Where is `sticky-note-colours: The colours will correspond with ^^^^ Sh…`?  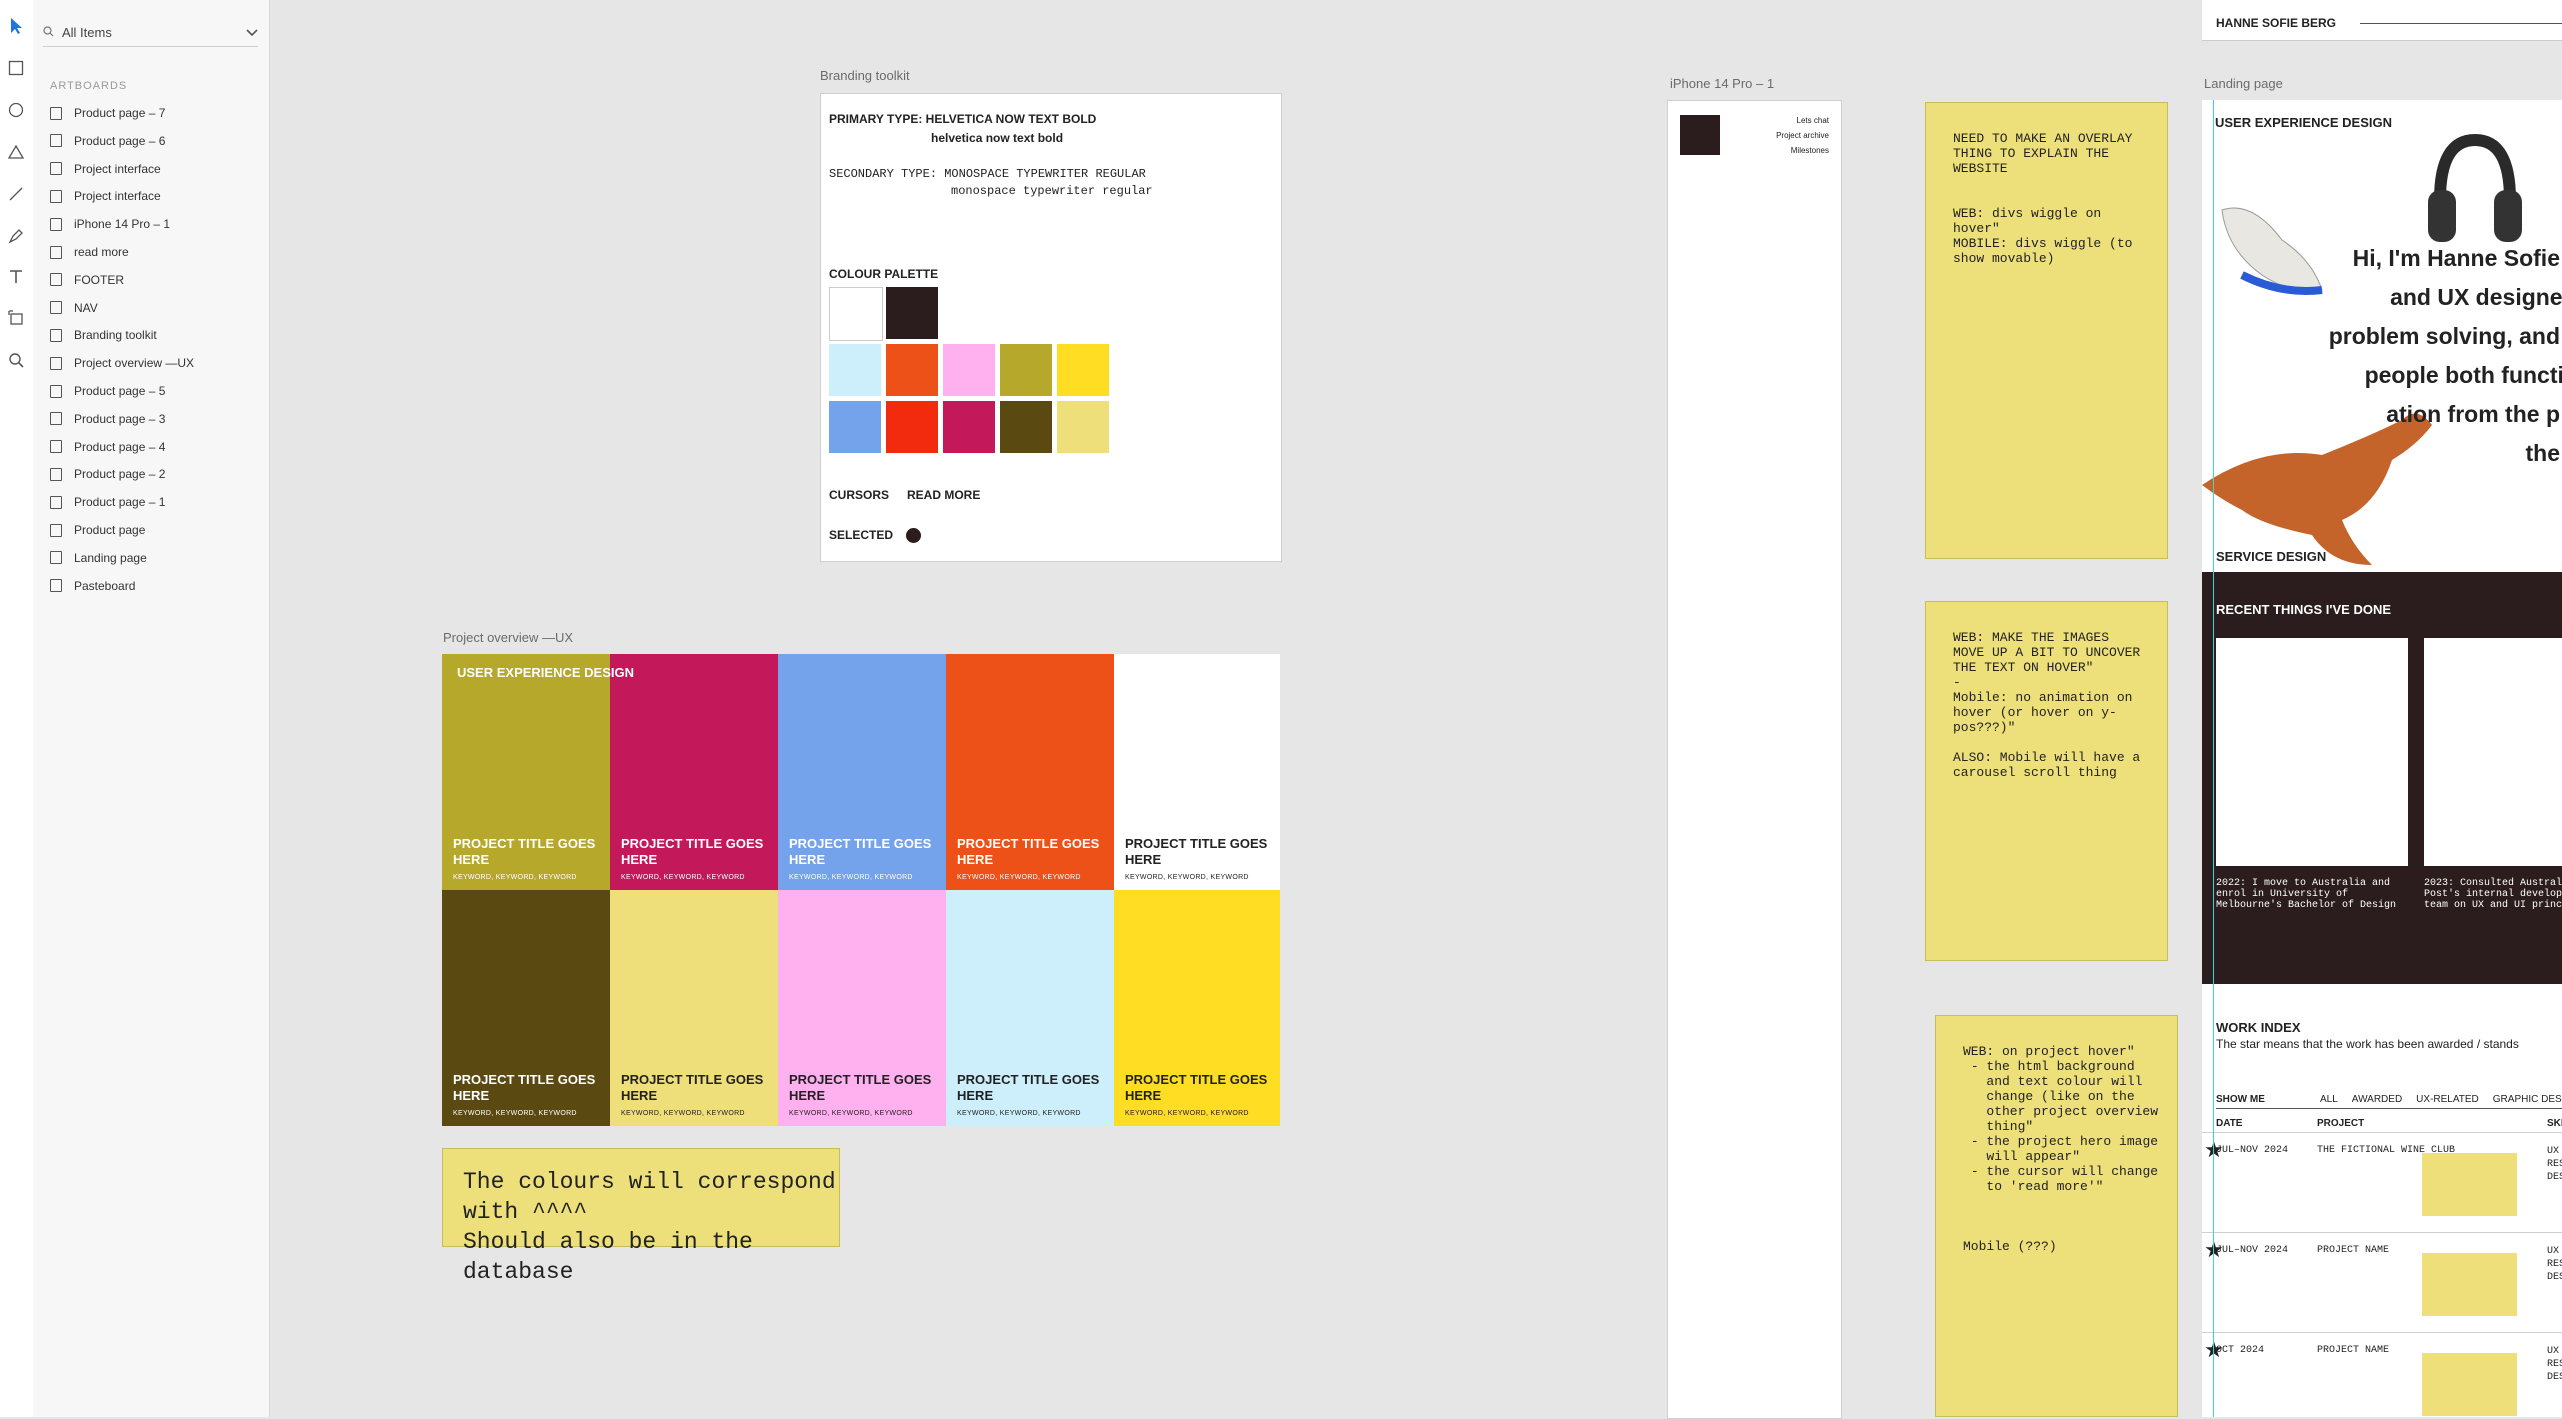 sticky-note-colours: The colours will correspond with ^^^^ Sh… is located at coordinates (641, 1216).